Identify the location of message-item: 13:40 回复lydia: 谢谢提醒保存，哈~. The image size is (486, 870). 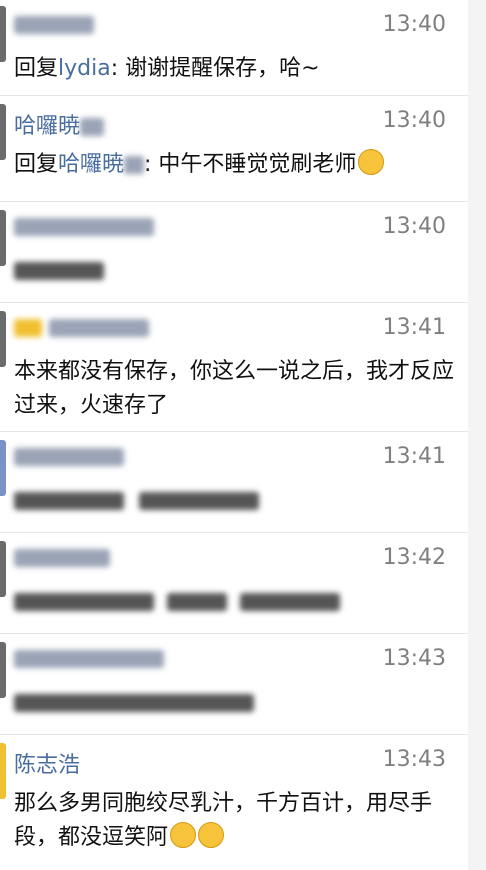
(243, 48).